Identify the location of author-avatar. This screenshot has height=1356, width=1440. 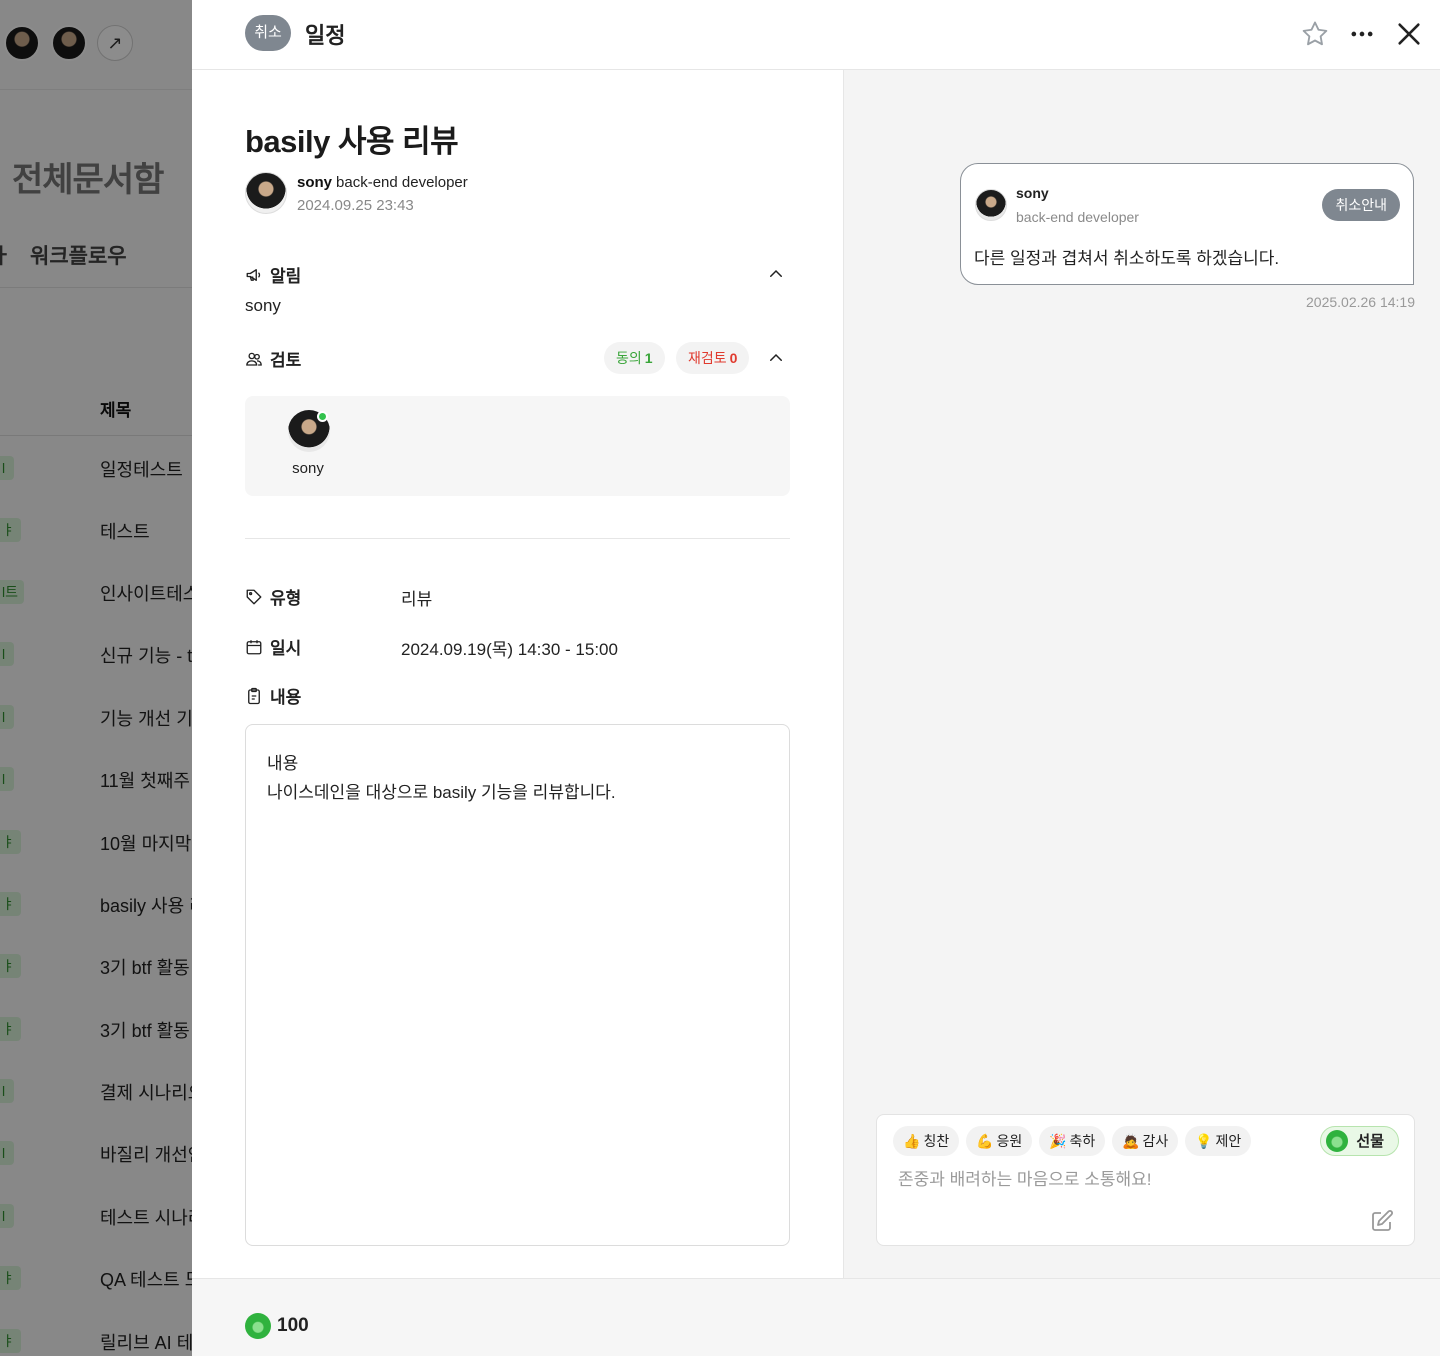
(266, 193).